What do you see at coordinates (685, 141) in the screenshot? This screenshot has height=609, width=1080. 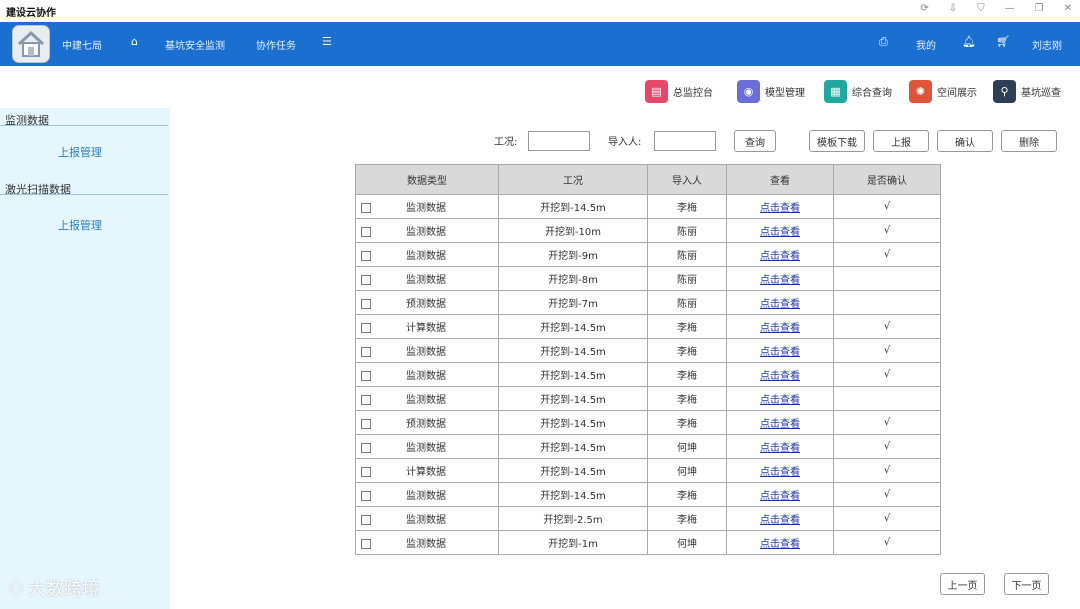 I see `importer-input` at bounding box center [685, 141].